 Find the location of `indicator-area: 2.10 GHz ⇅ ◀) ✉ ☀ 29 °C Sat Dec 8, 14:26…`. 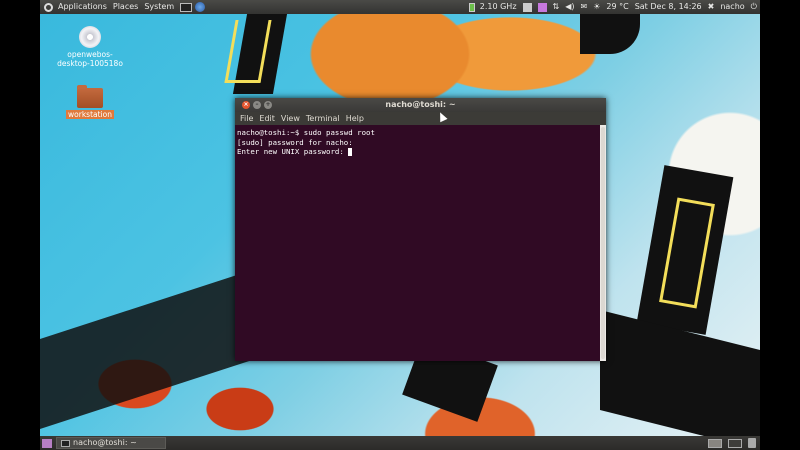

indicator-area: 2.10 GHz ⇅ ◀) ✉ ☀ 29 °C Sat Dec 8, 14:26… is located at coordinates (614, 7).